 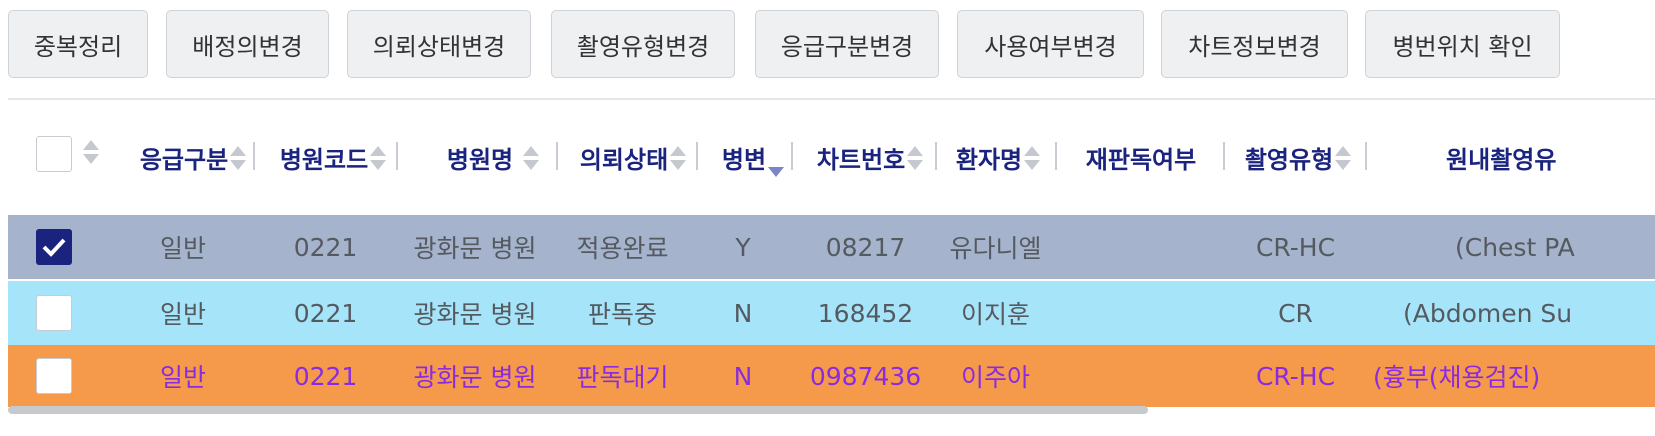 What do you see at coordinates (633, 157) in the screenshot?
I see `column-header-request-status: 의뢰상태` at bounding box center [633, 157].